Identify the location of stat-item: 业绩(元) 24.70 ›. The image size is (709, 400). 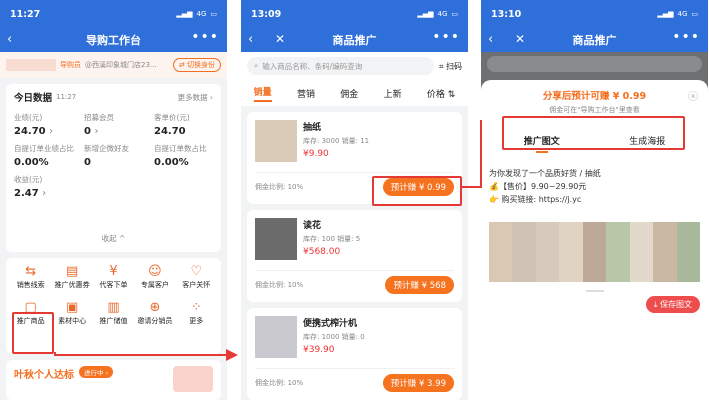
(49, 124).